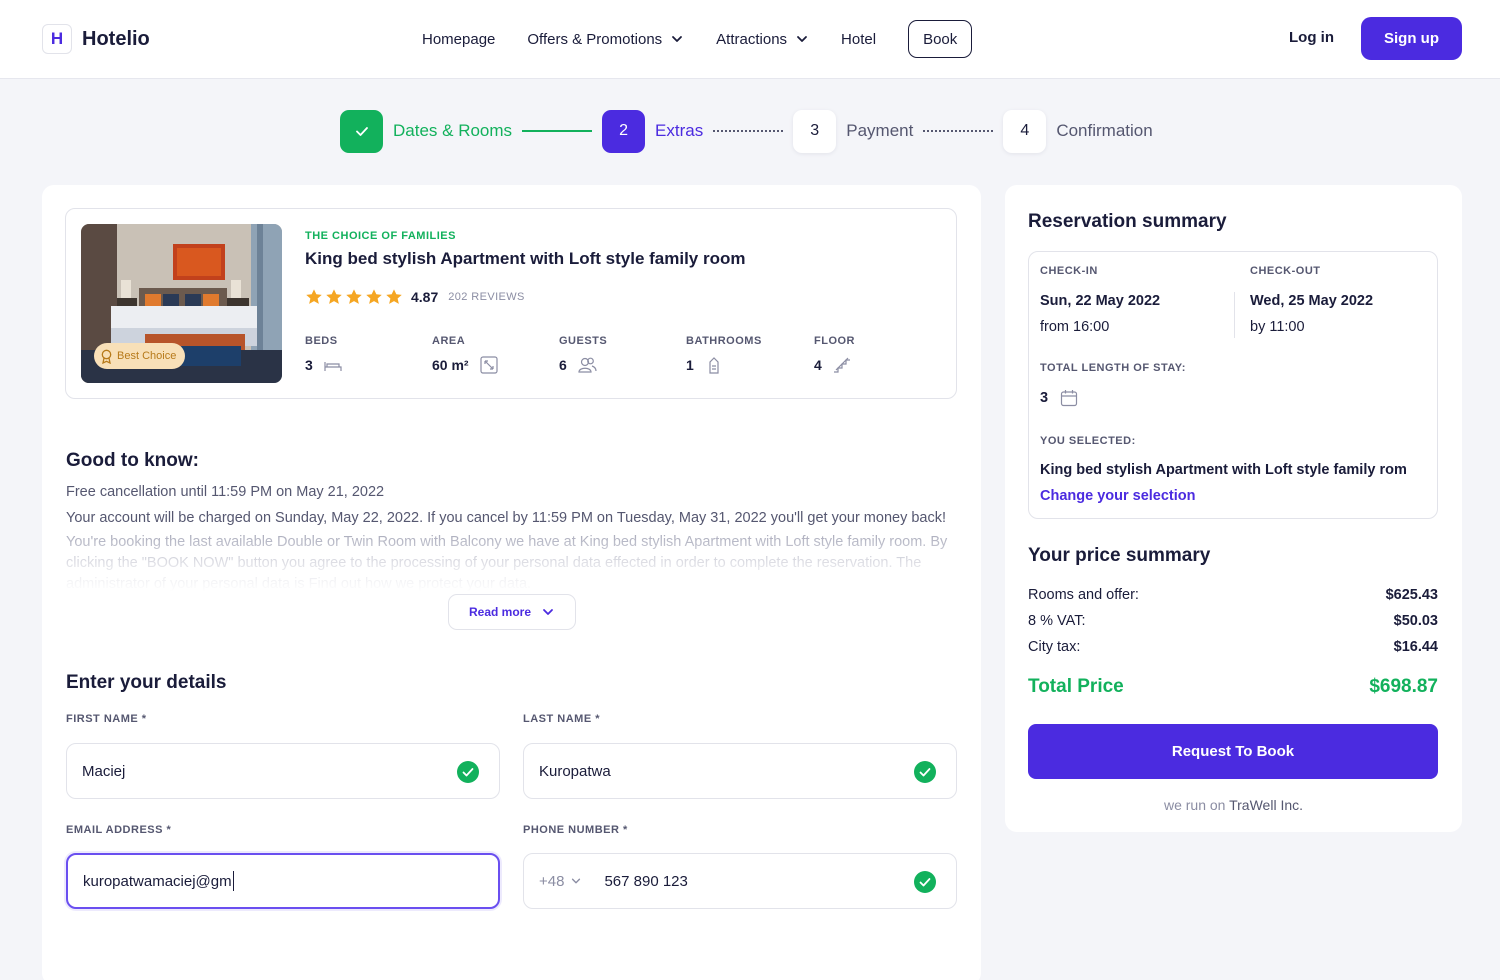 The height and width of the screenshot is (980, 1500). Describe the element at coordinates (1234, 315) in the screenshot. I see `date-divider` at that location.